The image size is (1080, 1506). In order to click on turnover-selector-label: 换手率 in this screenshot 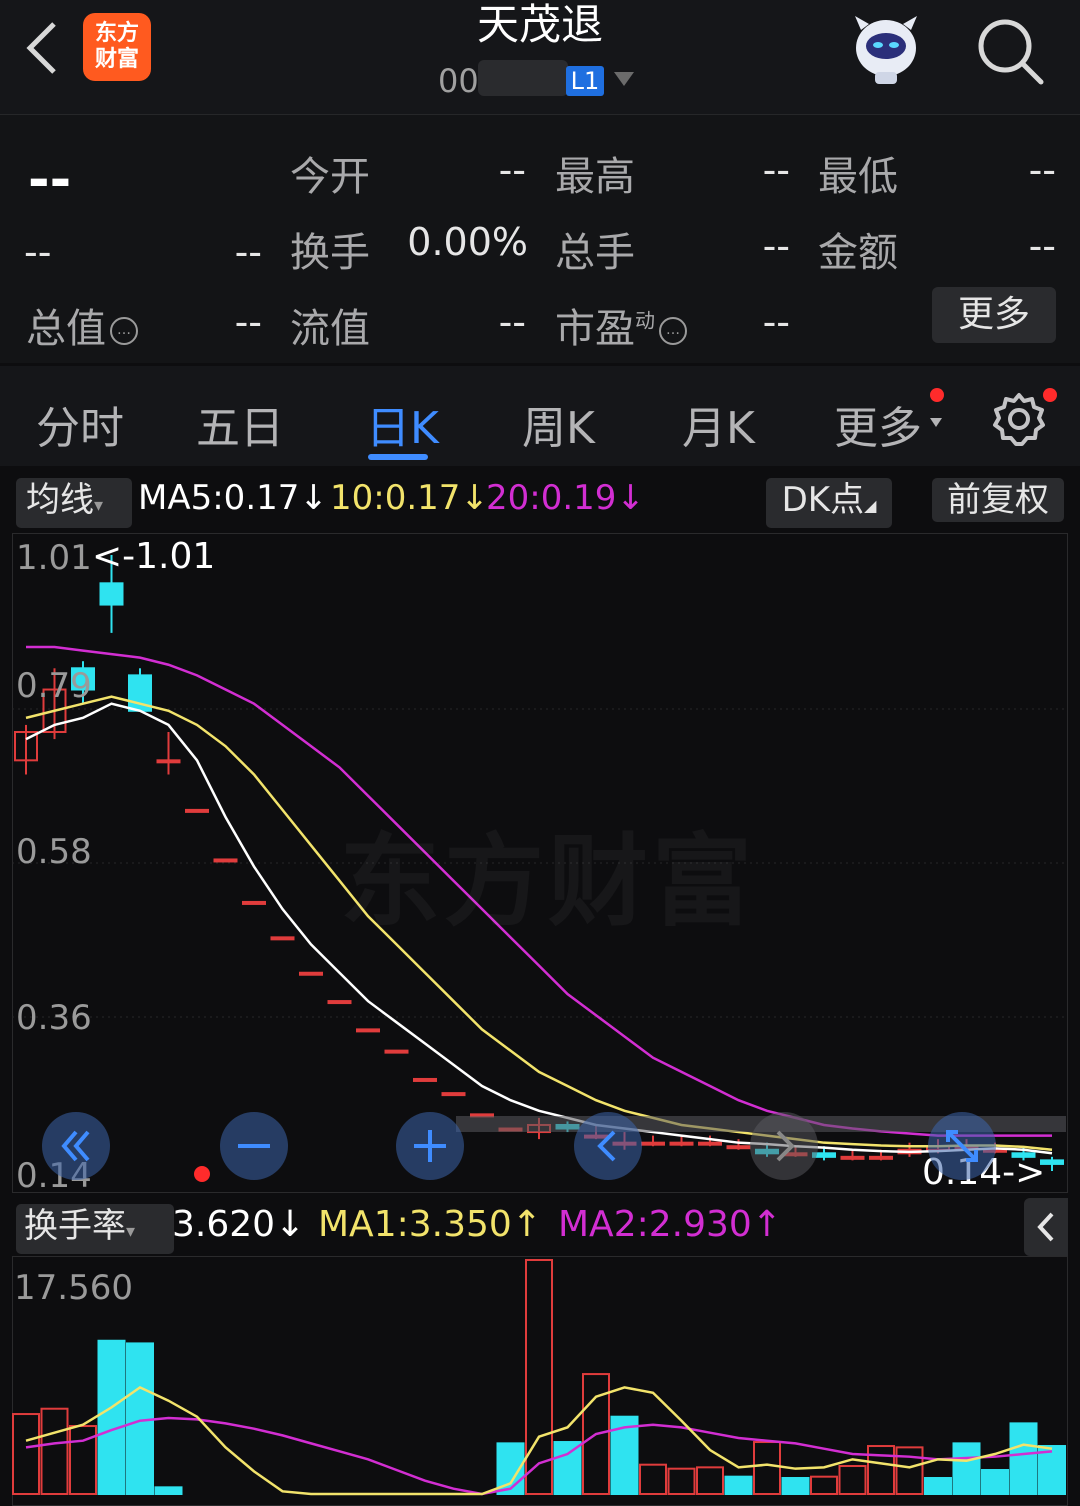, I will do `click(75, 1226)`.